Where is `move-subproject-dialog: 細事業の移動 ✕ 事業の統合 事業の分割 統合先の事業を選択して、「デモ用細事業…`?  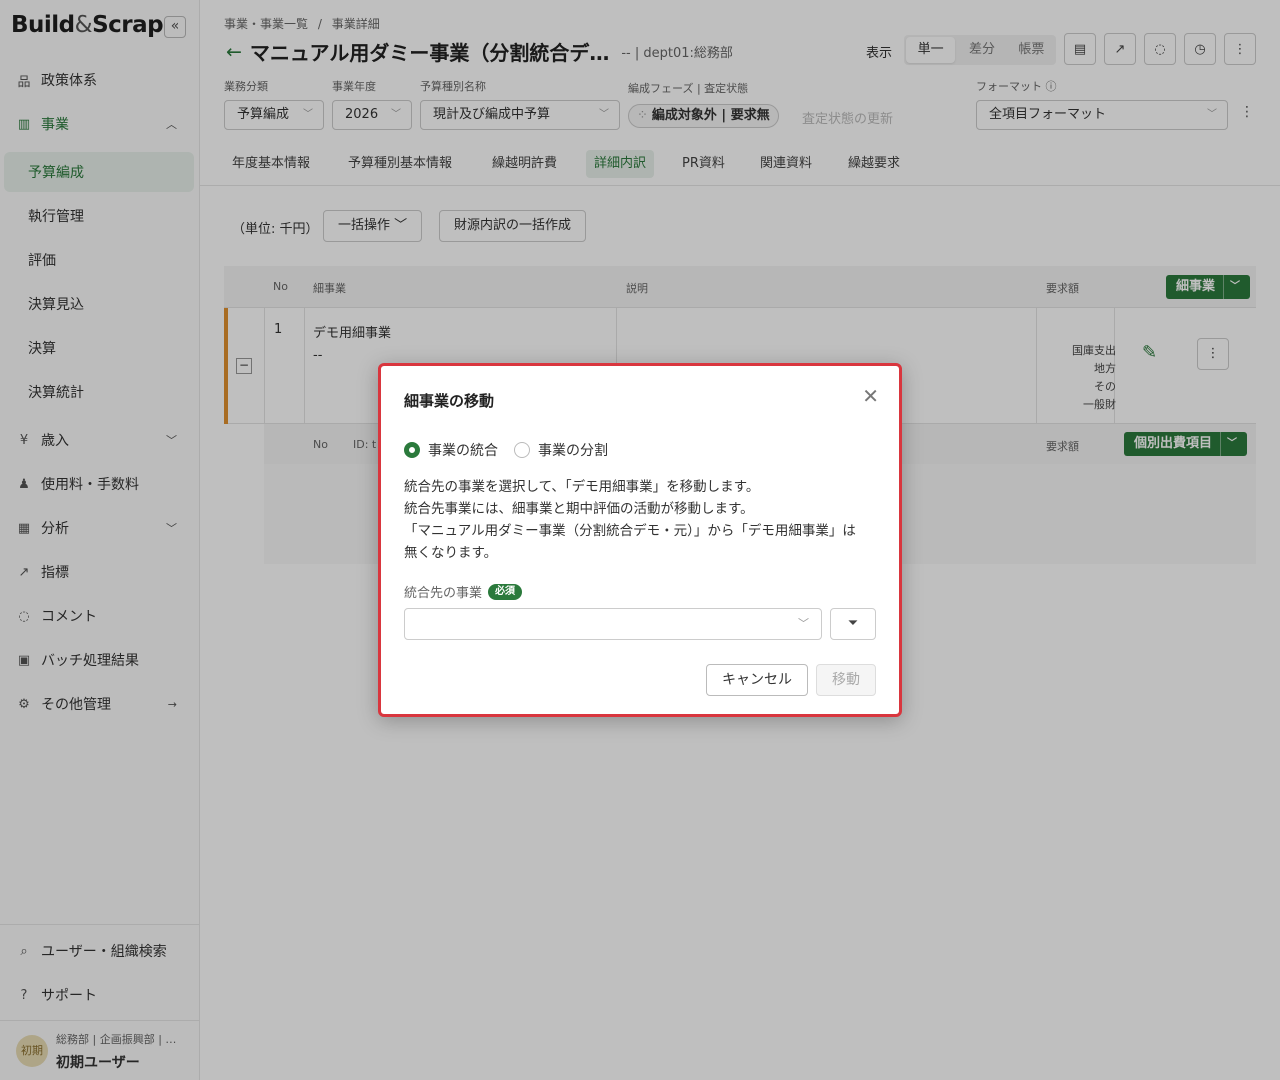
move-subproject-dialog: 細事業の移動 ✕ 事業の統合 事業の分割 統合先の事業を選択して、「デモ用細事業… is located at coordinates (640, 540).